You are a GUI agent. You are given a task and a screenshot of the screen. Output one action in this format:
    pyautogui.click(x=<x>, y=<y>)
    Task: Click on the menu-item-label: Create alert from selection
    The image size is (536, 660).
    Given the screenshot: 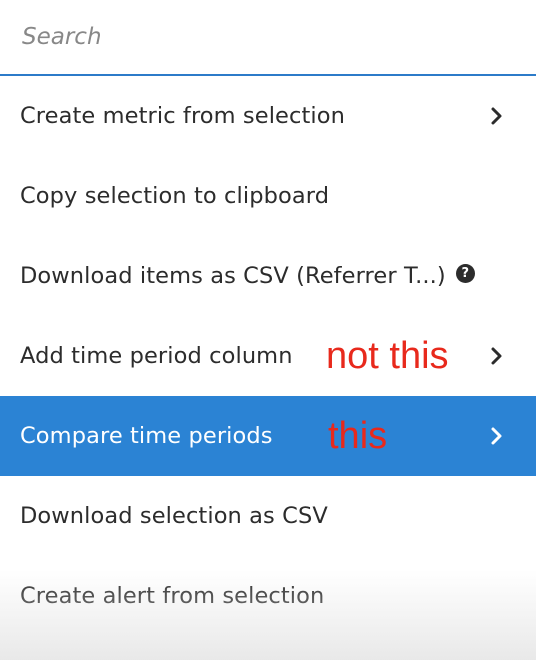 What is the action you would take?
    pyautogui.click(x=172, y=596)
    